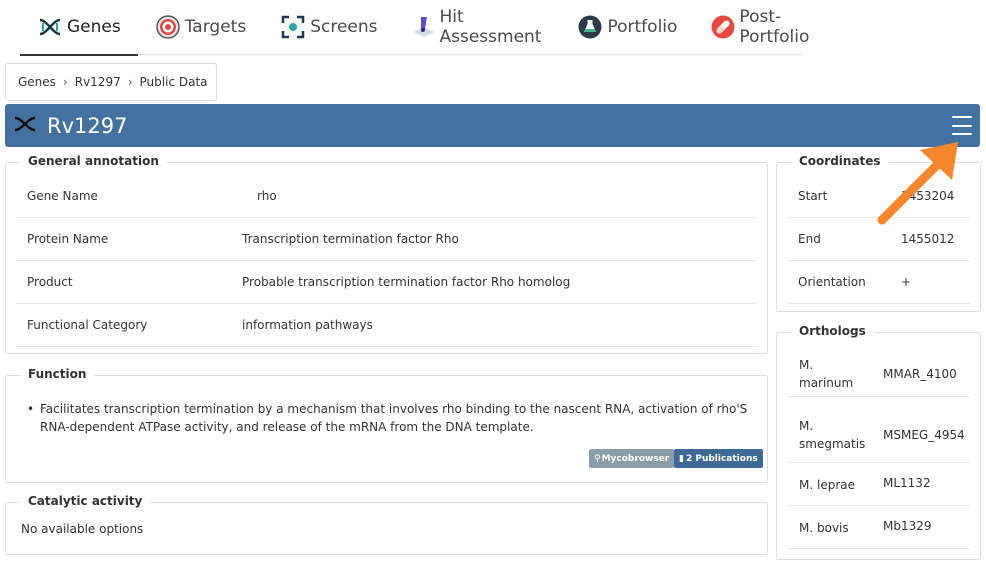 The height and width of the screenshot is (562, 986). Describe the element at coordinates (826, 374) in the screenshot. I see `ortholog-species: M. marinum` at that location.